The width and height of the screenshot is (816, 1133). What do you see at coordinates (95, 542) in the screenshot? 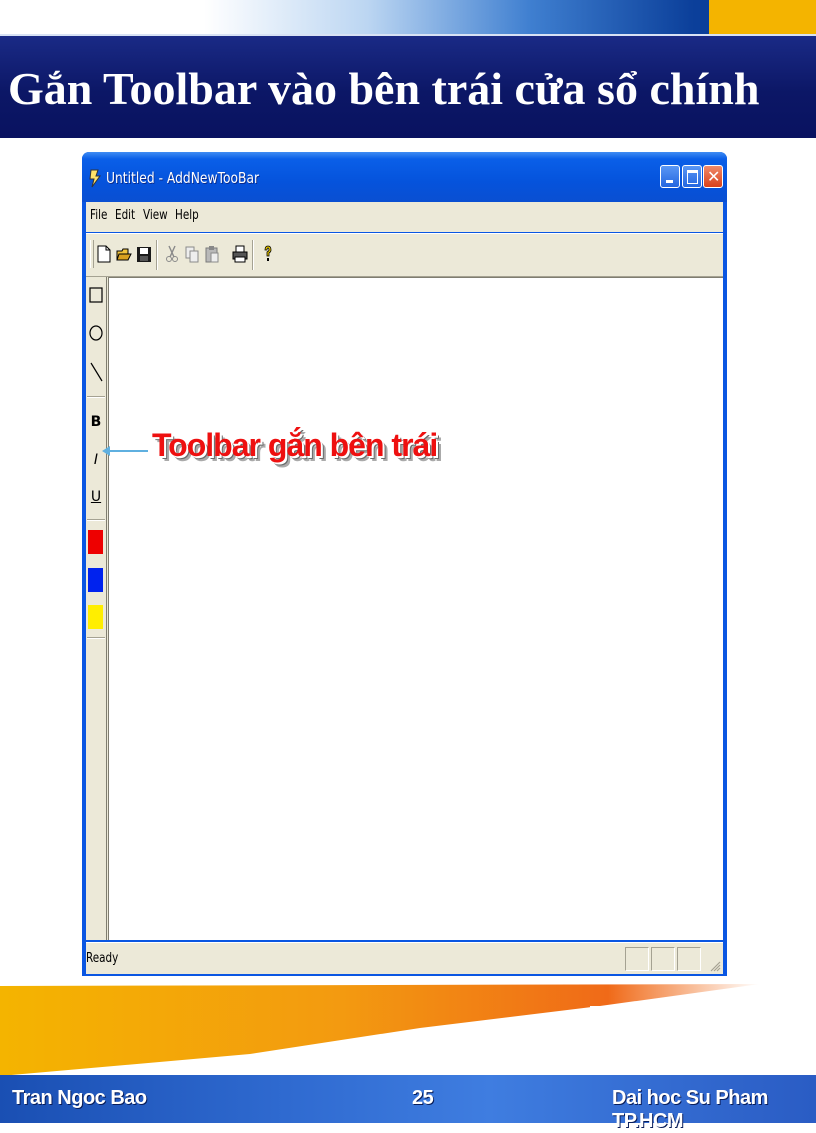
I see `color-red-button` at bounding box center [95, 542].